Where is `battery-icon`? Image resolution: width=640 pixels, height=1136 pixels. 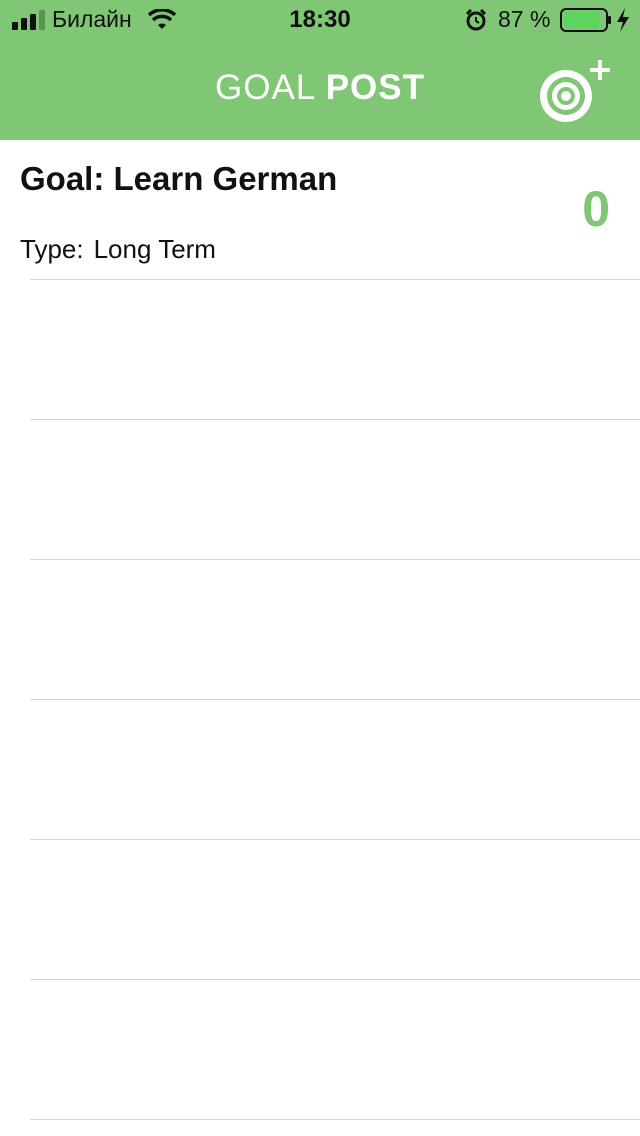 battery-icon is located at coordinates (585, 20).